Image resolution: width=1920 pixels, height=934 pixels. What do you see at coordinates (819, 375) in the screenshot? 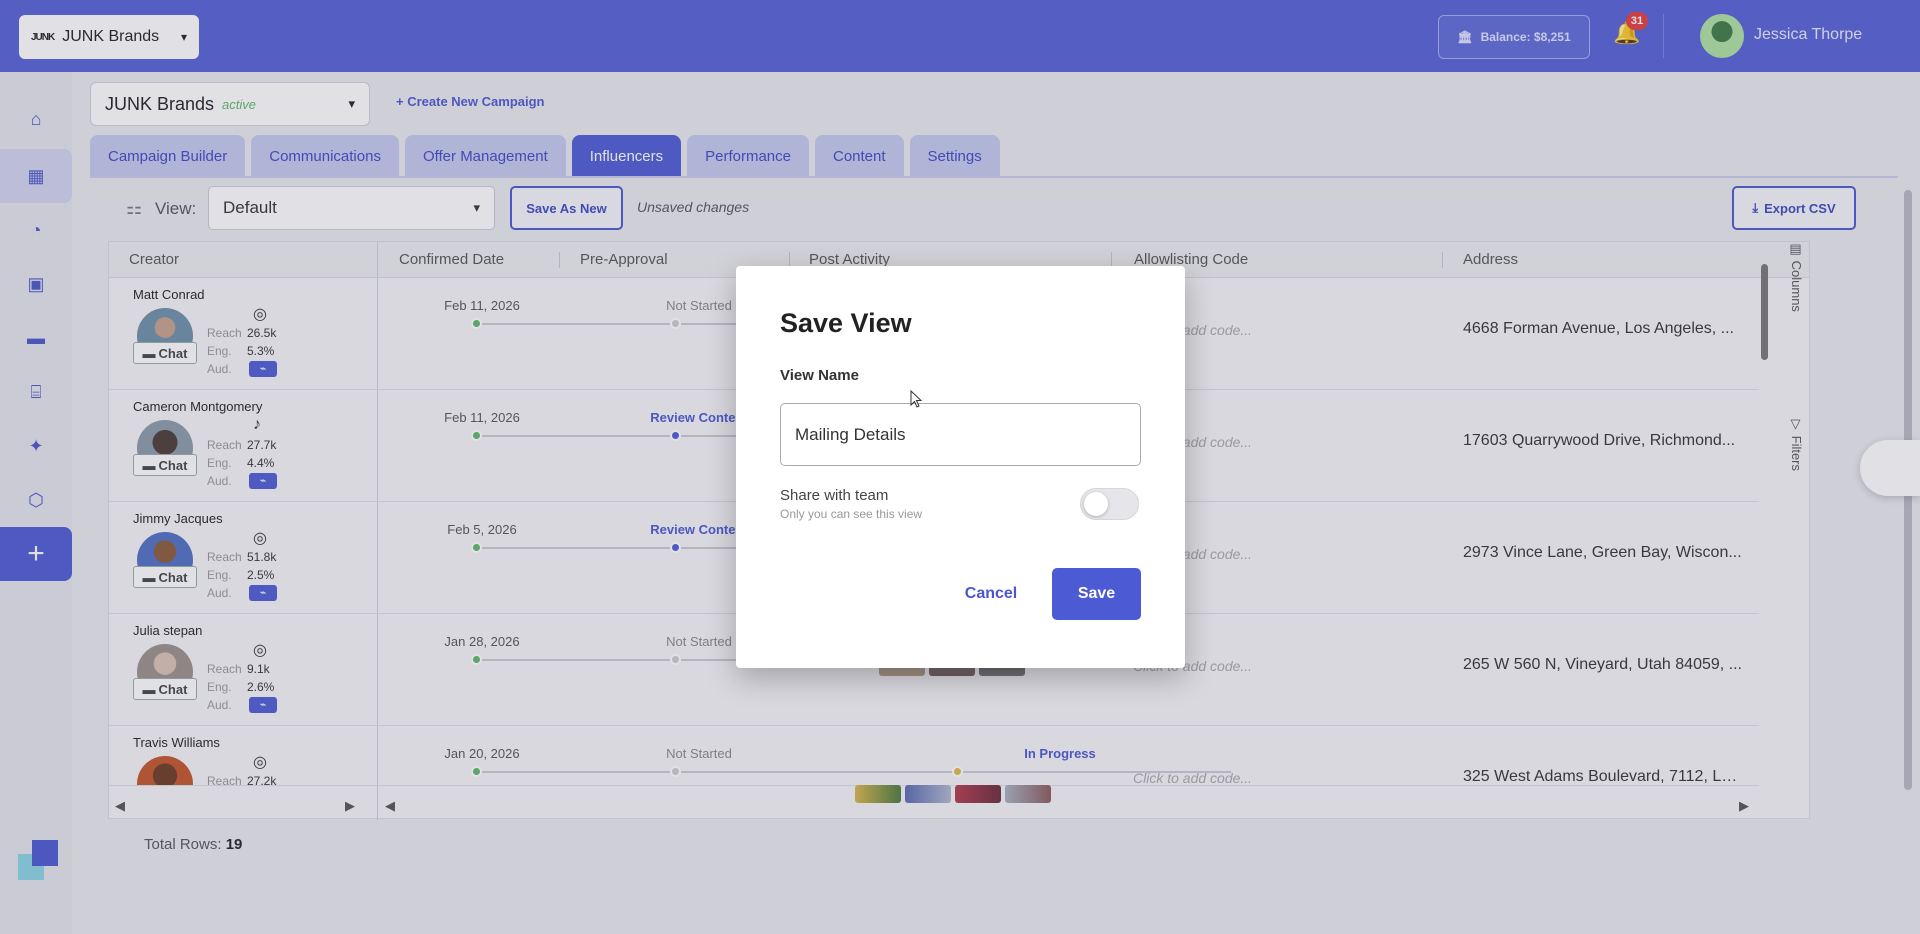
I see `view-name-label: View Name` at bounding box center [819, 375].